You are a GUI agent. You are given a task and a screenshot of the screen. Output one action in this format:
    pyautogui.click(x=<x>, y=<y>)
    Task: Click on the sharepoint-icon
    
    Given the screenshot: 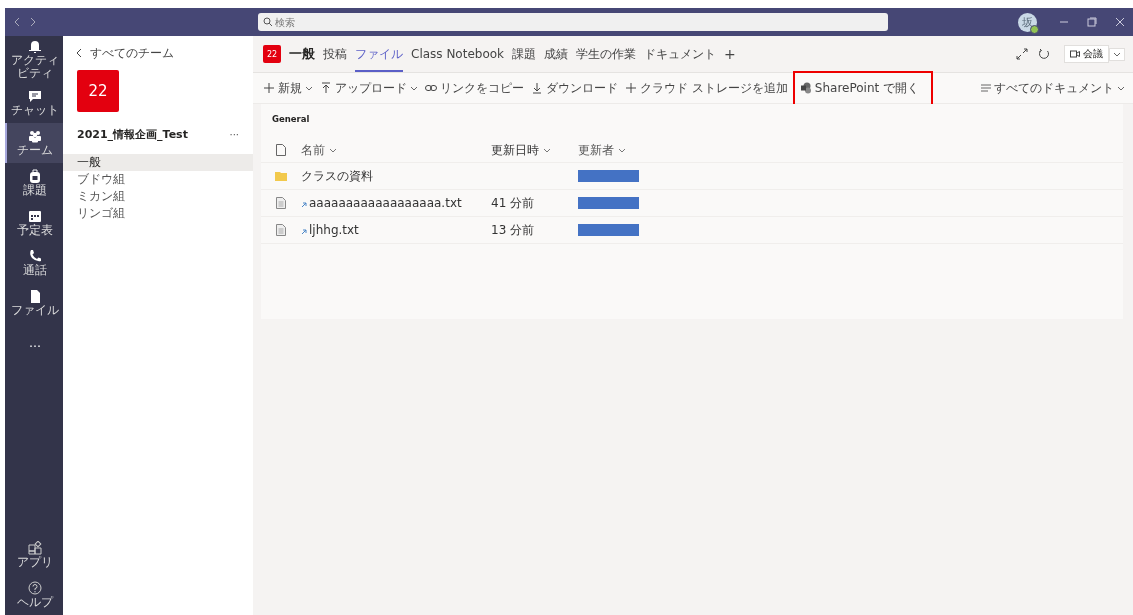 What is the action you would take?
    pyautogui.click(x=805, y=88)
    